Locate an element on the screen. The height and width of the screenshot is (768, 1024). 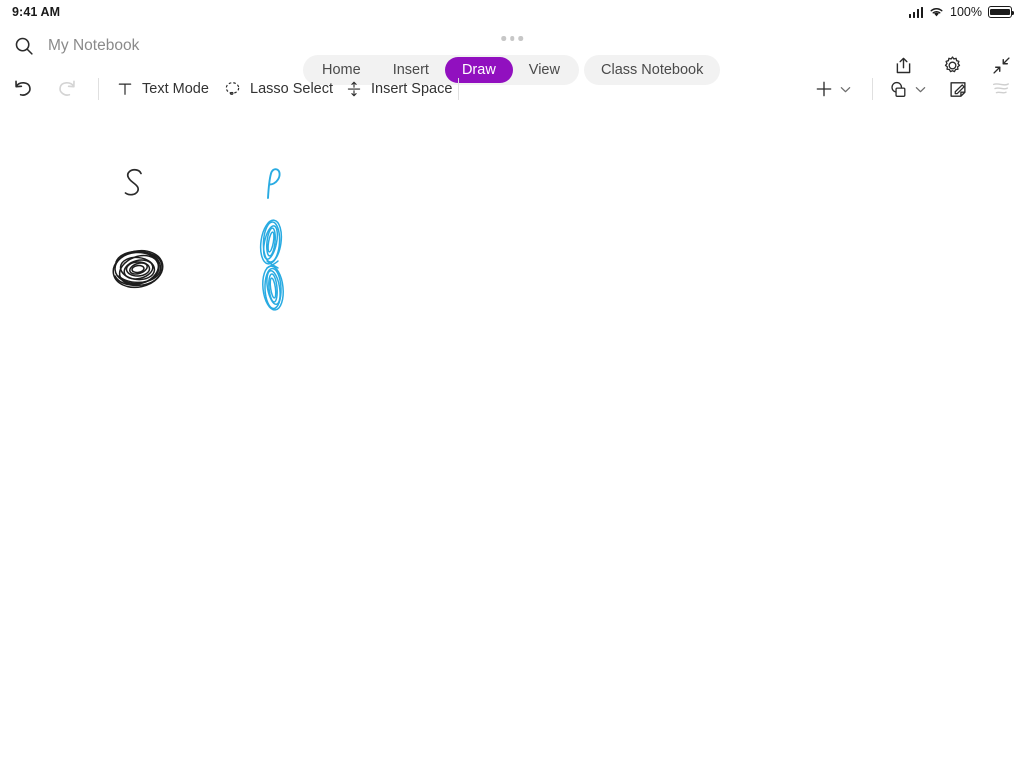
redo-icon is located at coordinates (66, 89).